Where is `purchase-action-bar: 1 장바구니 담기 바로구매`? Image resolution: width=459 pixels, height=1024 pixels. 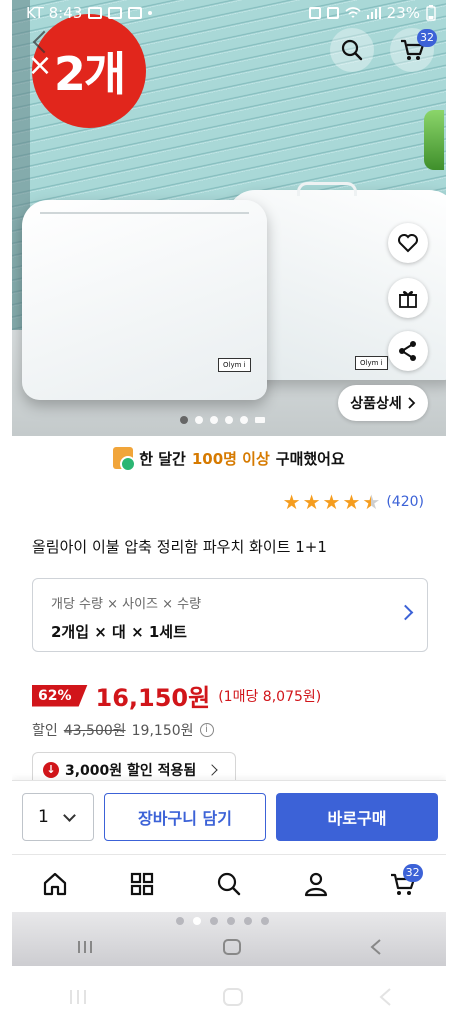 purchase-action-bar: 1 장바구니 담기 바로구매 is located at coordinates (229, 817).